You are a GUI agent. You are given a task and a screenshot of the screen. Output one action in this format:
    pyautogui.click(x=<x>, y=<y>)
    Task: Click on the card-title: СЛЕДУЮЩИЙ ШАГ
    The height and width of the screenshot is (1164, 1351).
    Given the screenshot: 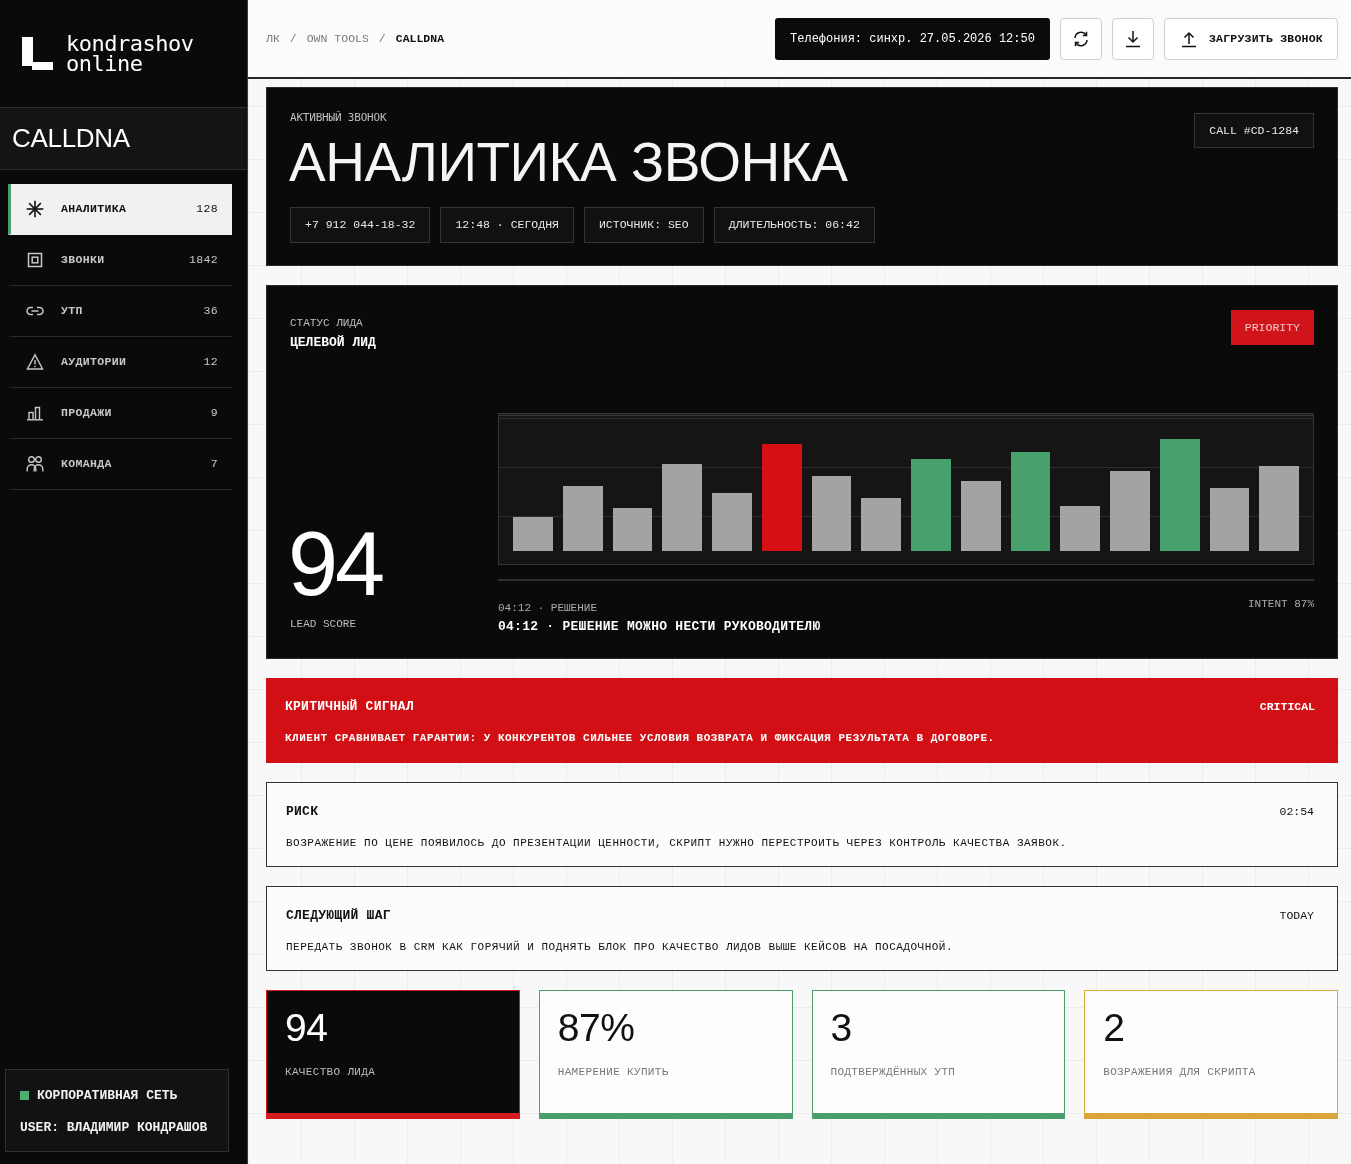 What is the action you would take?
    pyautogui.click(x=338, y=916)
    